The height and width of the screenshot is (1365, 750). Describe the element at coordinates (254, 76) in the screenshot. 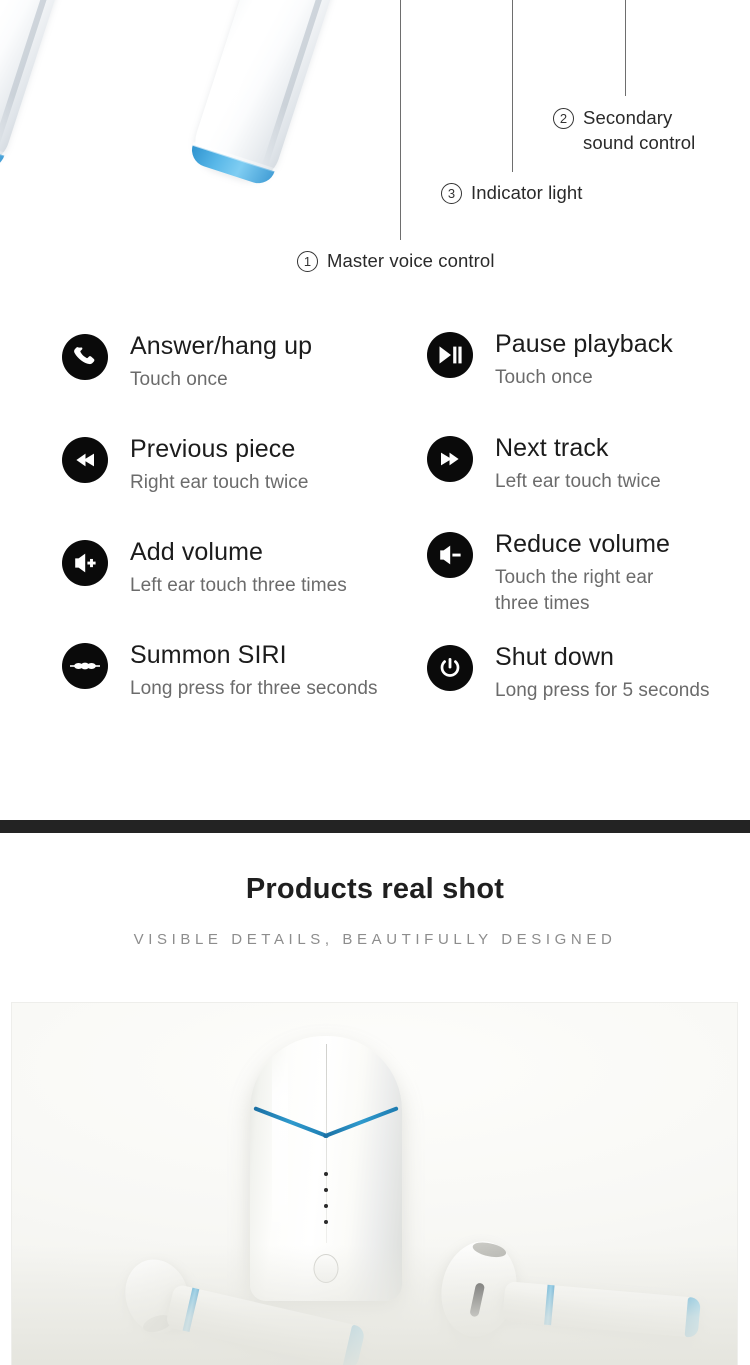

I see `stem-gloss` at that location.